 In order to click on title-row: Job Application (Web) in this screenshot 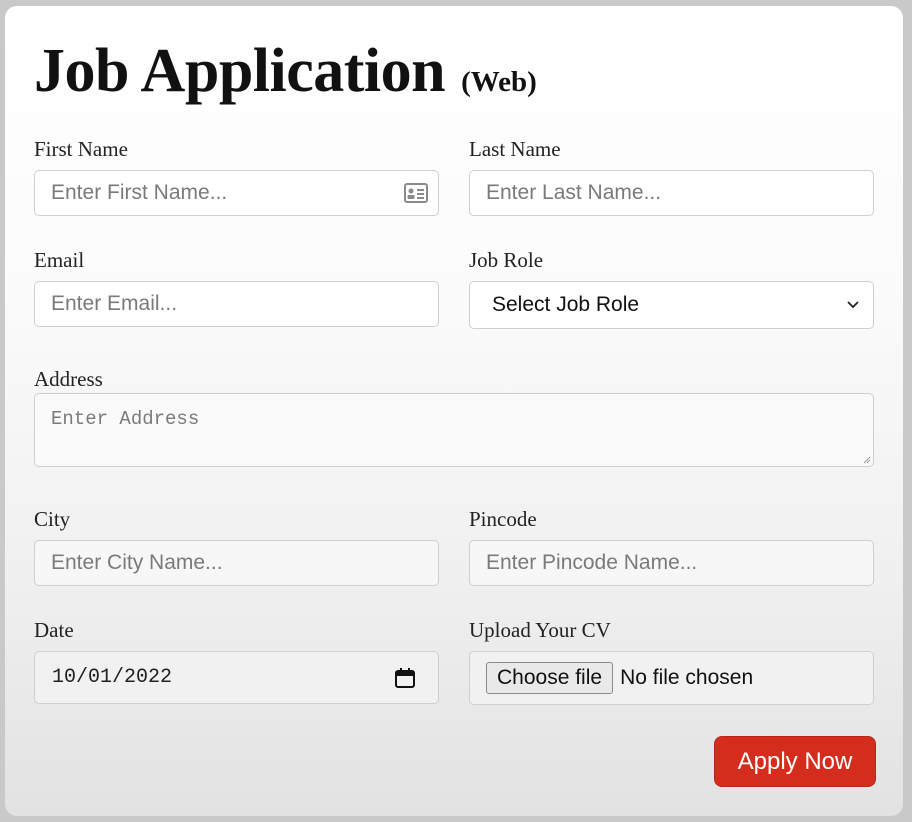, I will do `click(285, 71)`.